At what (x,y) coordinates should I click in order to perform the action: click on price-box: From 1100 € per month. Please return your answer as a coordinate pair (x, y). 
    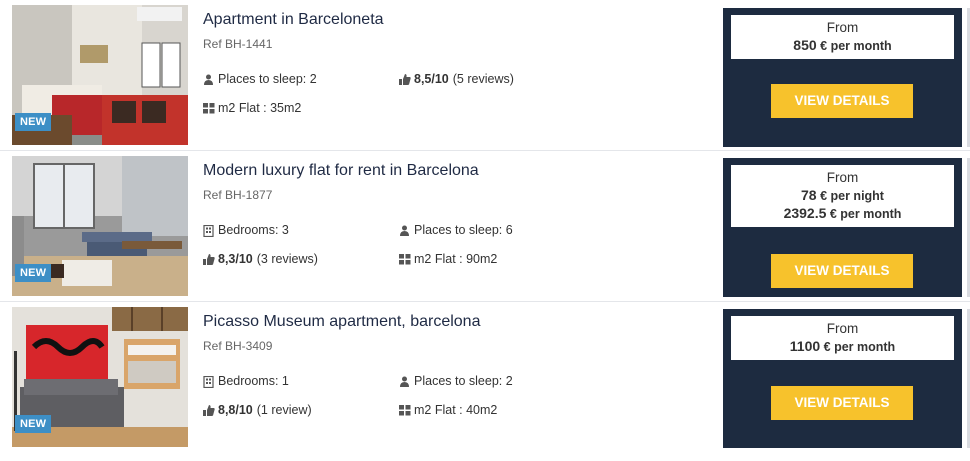
    Looking at the image, I should click on (842, 338).